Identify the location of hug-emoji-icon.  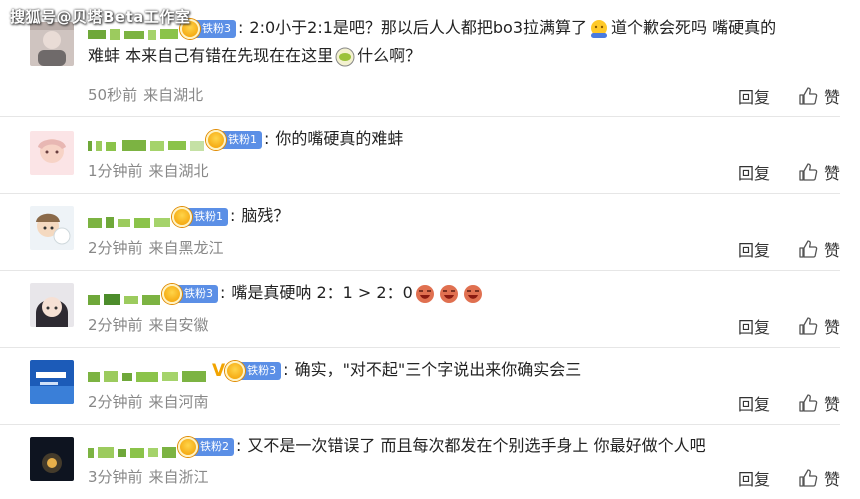
(599, 29).